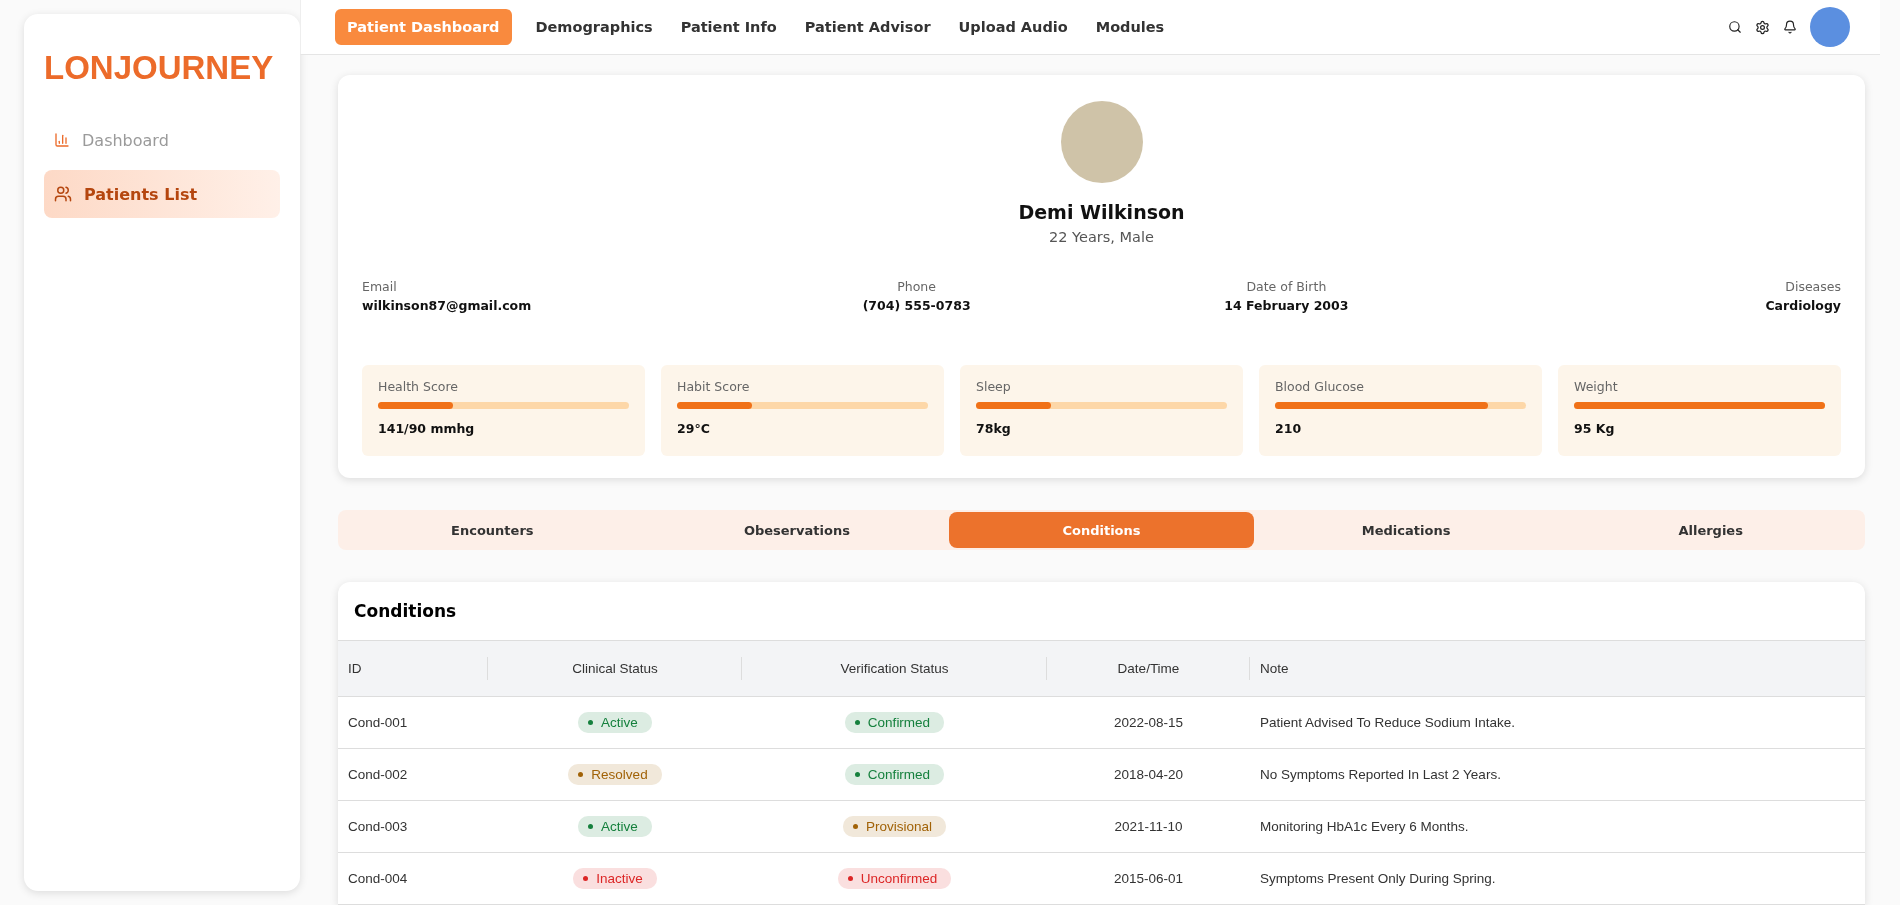 The image size is (1900, 905). What do you see at coordinates (1148, 775) in the screenshot?
I see `table-cell: 2018-04-20` at bounding box center [1148, 775].